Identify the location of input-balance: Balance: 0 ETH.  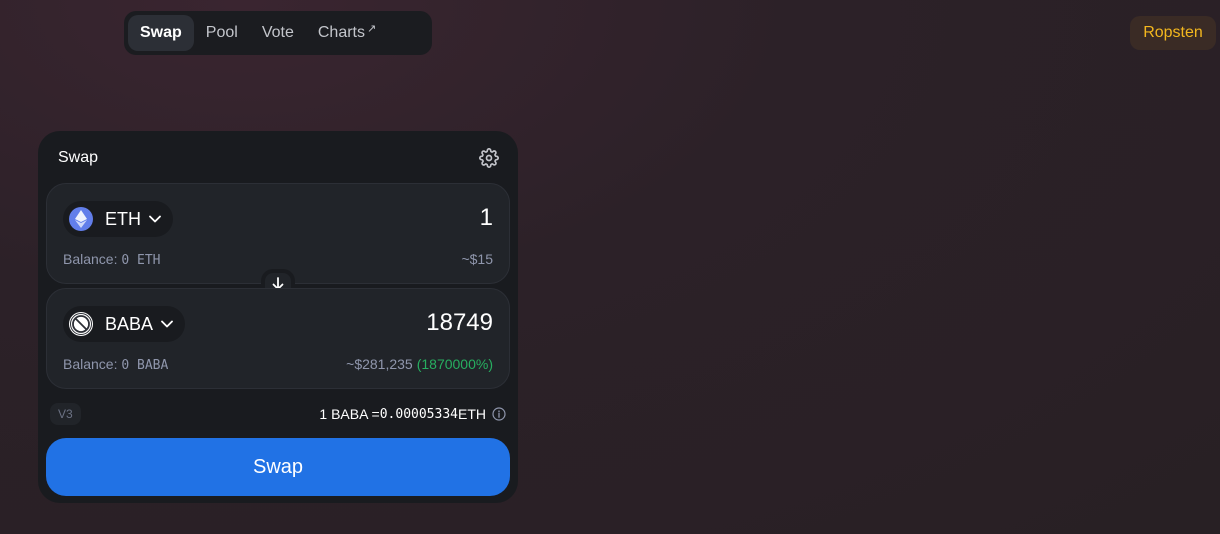
(112, 259).